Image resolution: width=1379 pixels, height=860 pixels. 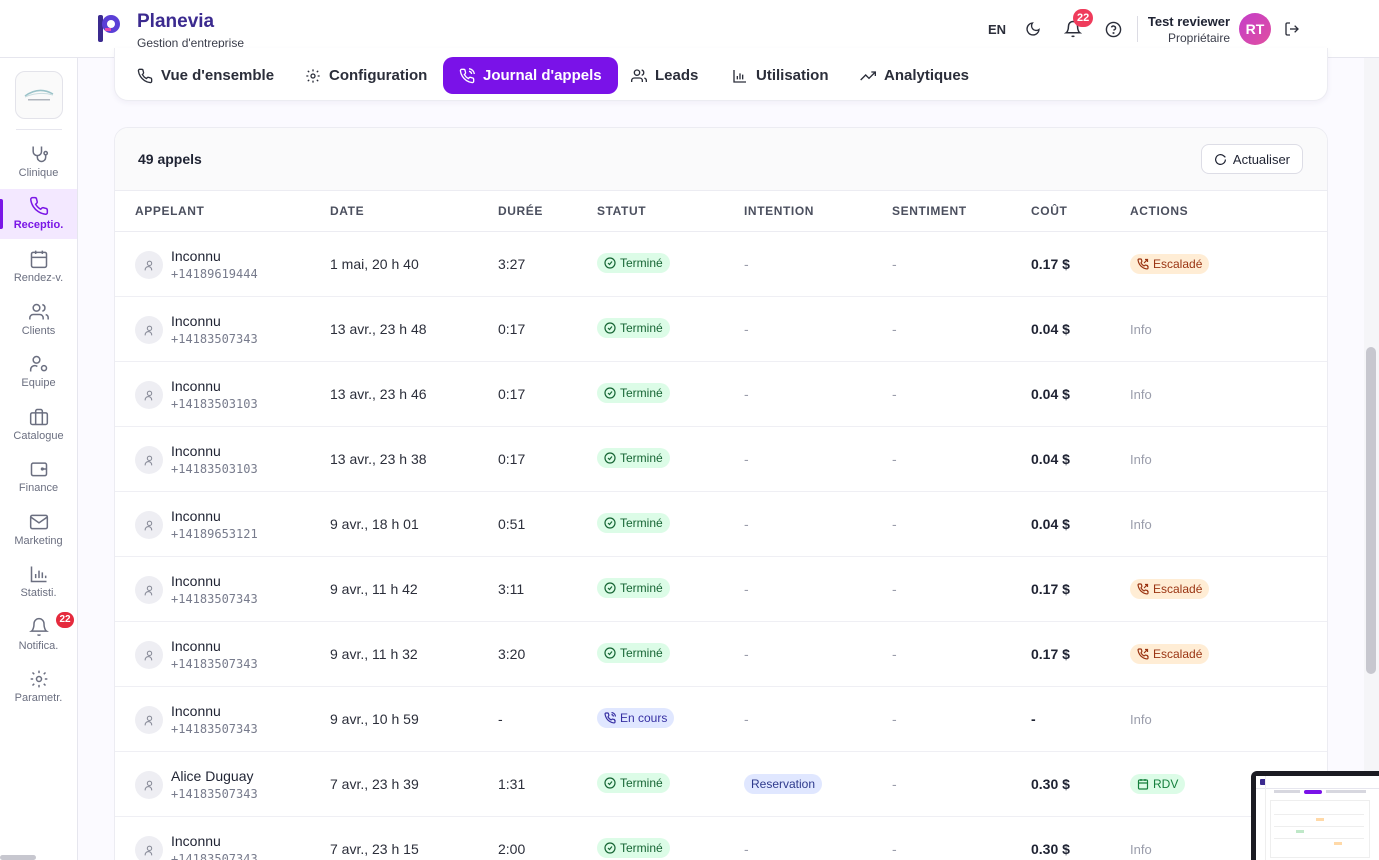 What do you see at coordinates (1251, 159) in the screenshot?
I see `refresh-button: Actualiser` at bounding box center [1251, 159].